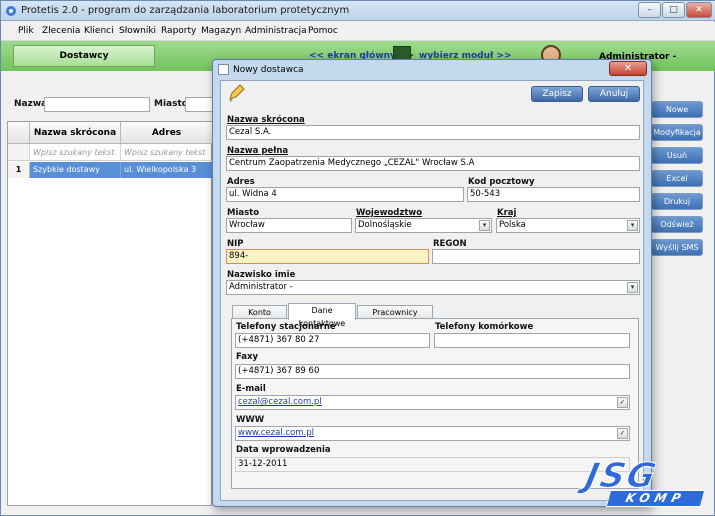 This screenshot has height=516, width=715. I want to click on modyfikacja-button: Modyfikacja, so click(677, 132).